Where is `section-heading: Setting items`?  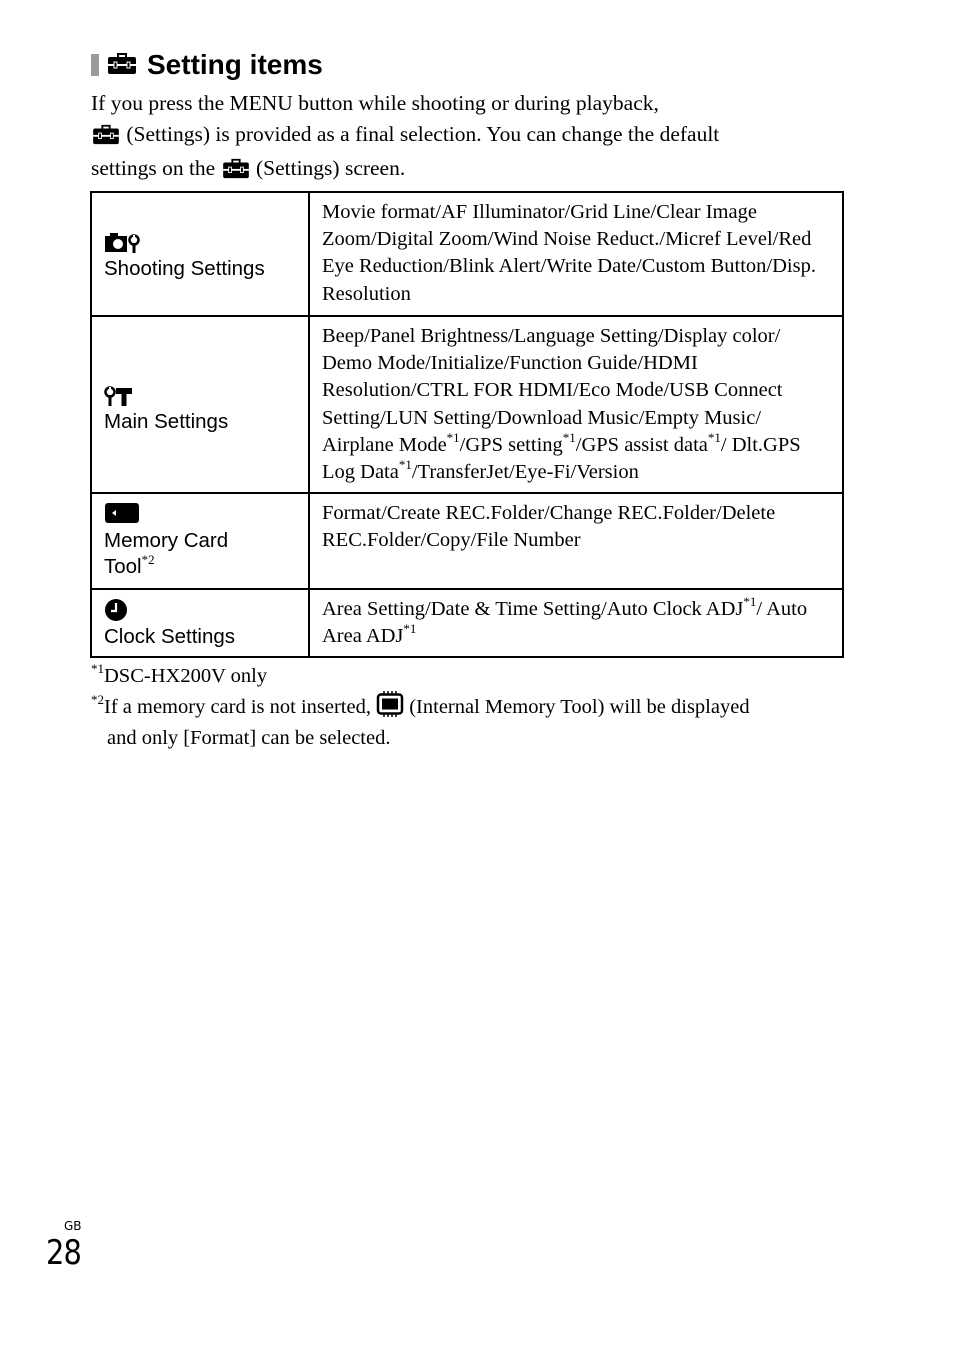
section-heading: Setting items is located at coordinates (207, 65).